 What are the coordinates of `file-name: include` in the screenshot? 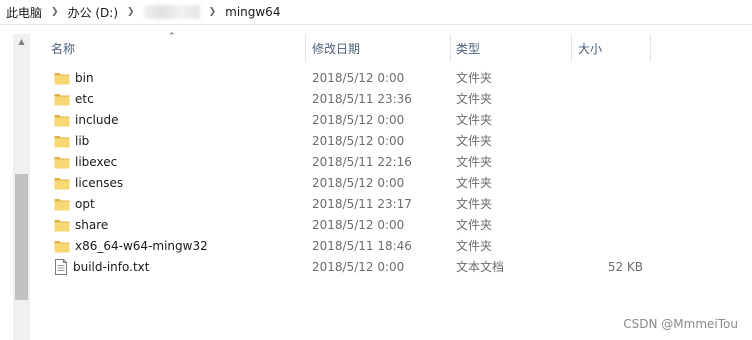 It's located at (97, 119).